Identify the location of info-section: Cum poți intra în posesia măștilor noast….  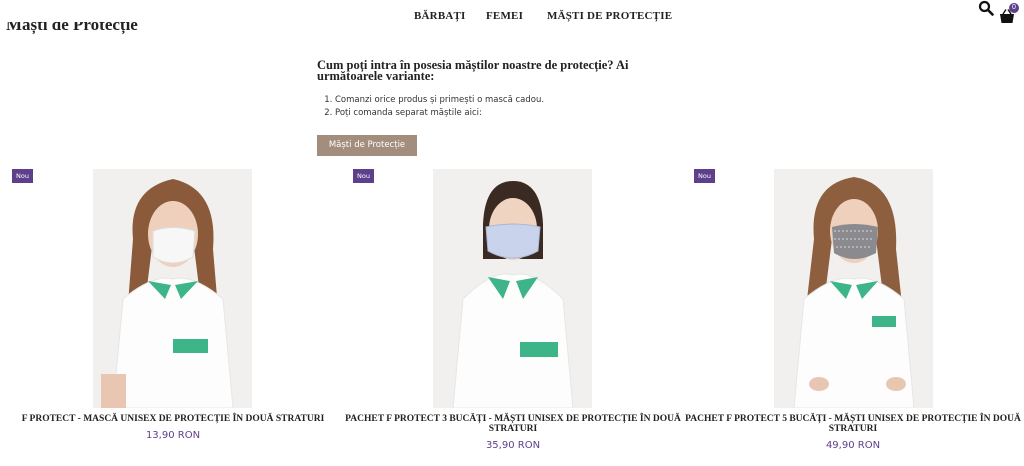
(507, 107).